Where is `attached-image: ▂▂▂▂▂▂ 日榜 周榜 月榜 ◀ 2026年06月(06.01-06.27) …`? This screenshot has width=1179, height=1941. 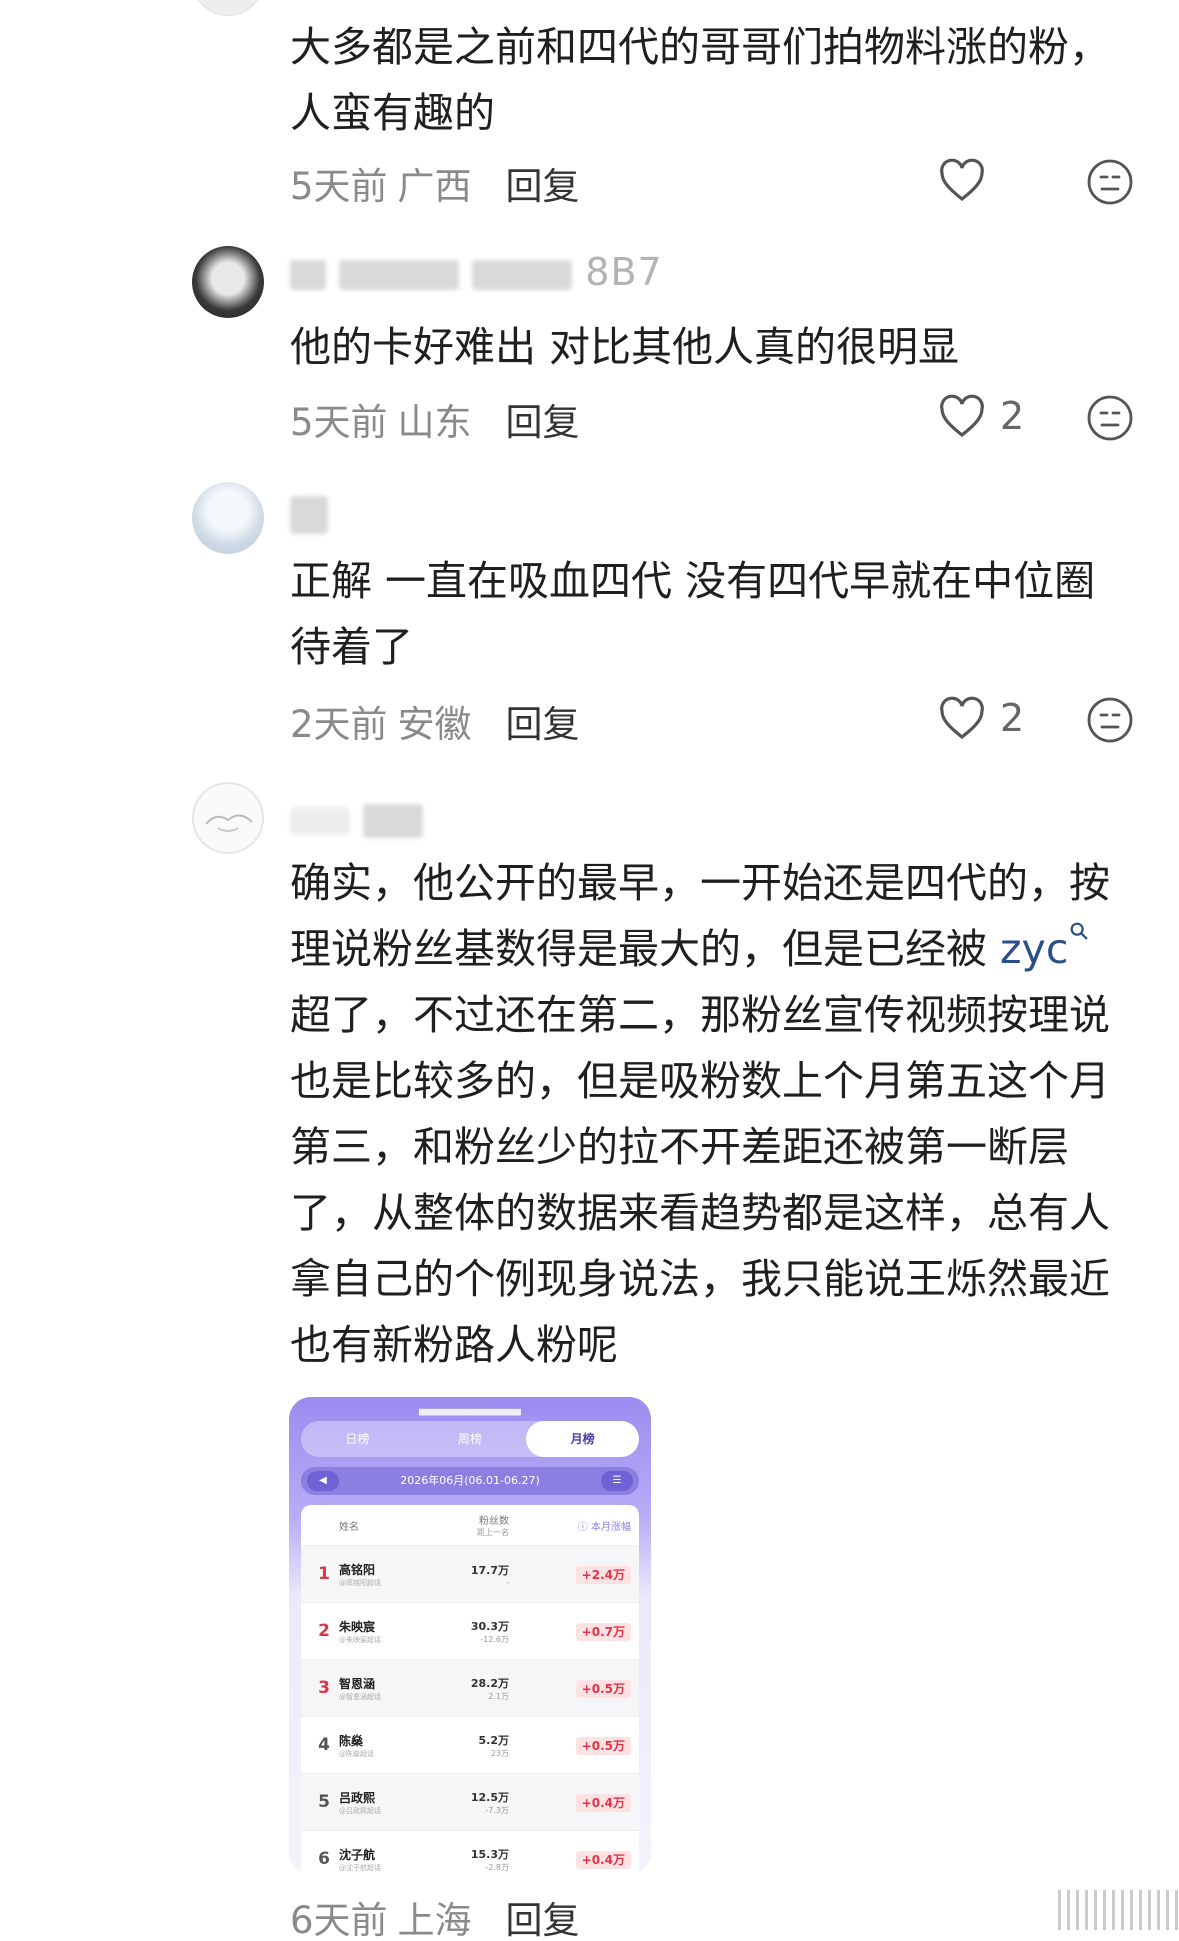
attached-image: ▂▂▂▂▂▂ 日榜 周榜 月榜 ◀ 2026年06月(06.01-06.27) … is located at coordinates (470, 1636).